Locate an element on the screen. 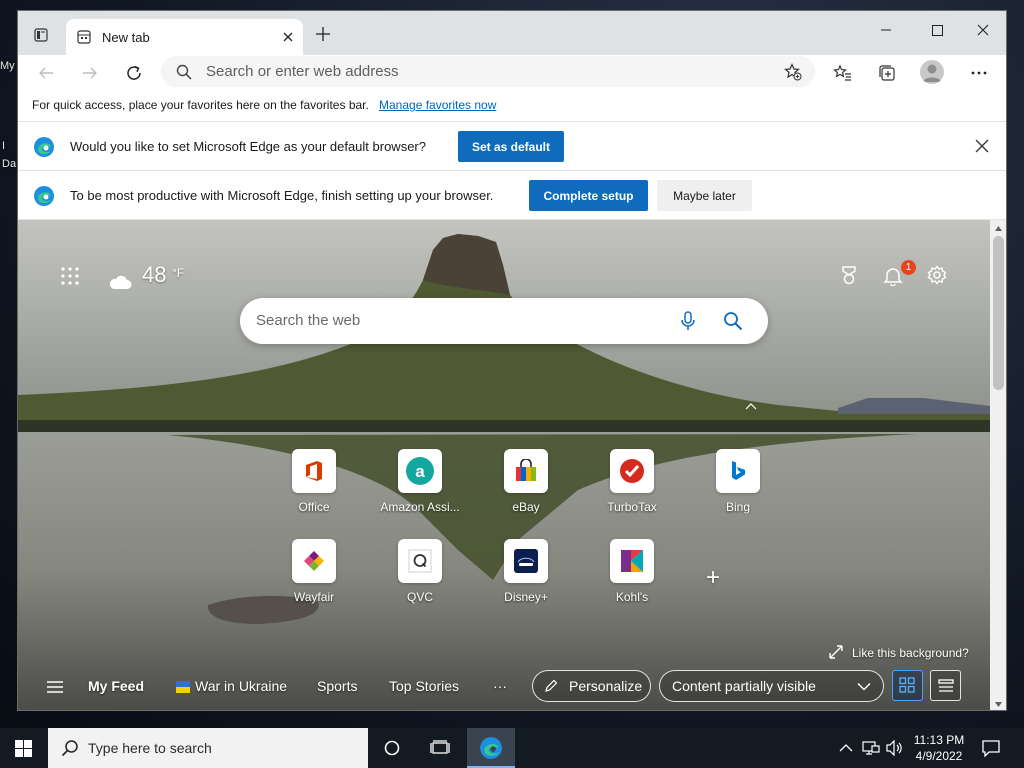  personalize-label: Personalize is located at coordinates (606, 686).